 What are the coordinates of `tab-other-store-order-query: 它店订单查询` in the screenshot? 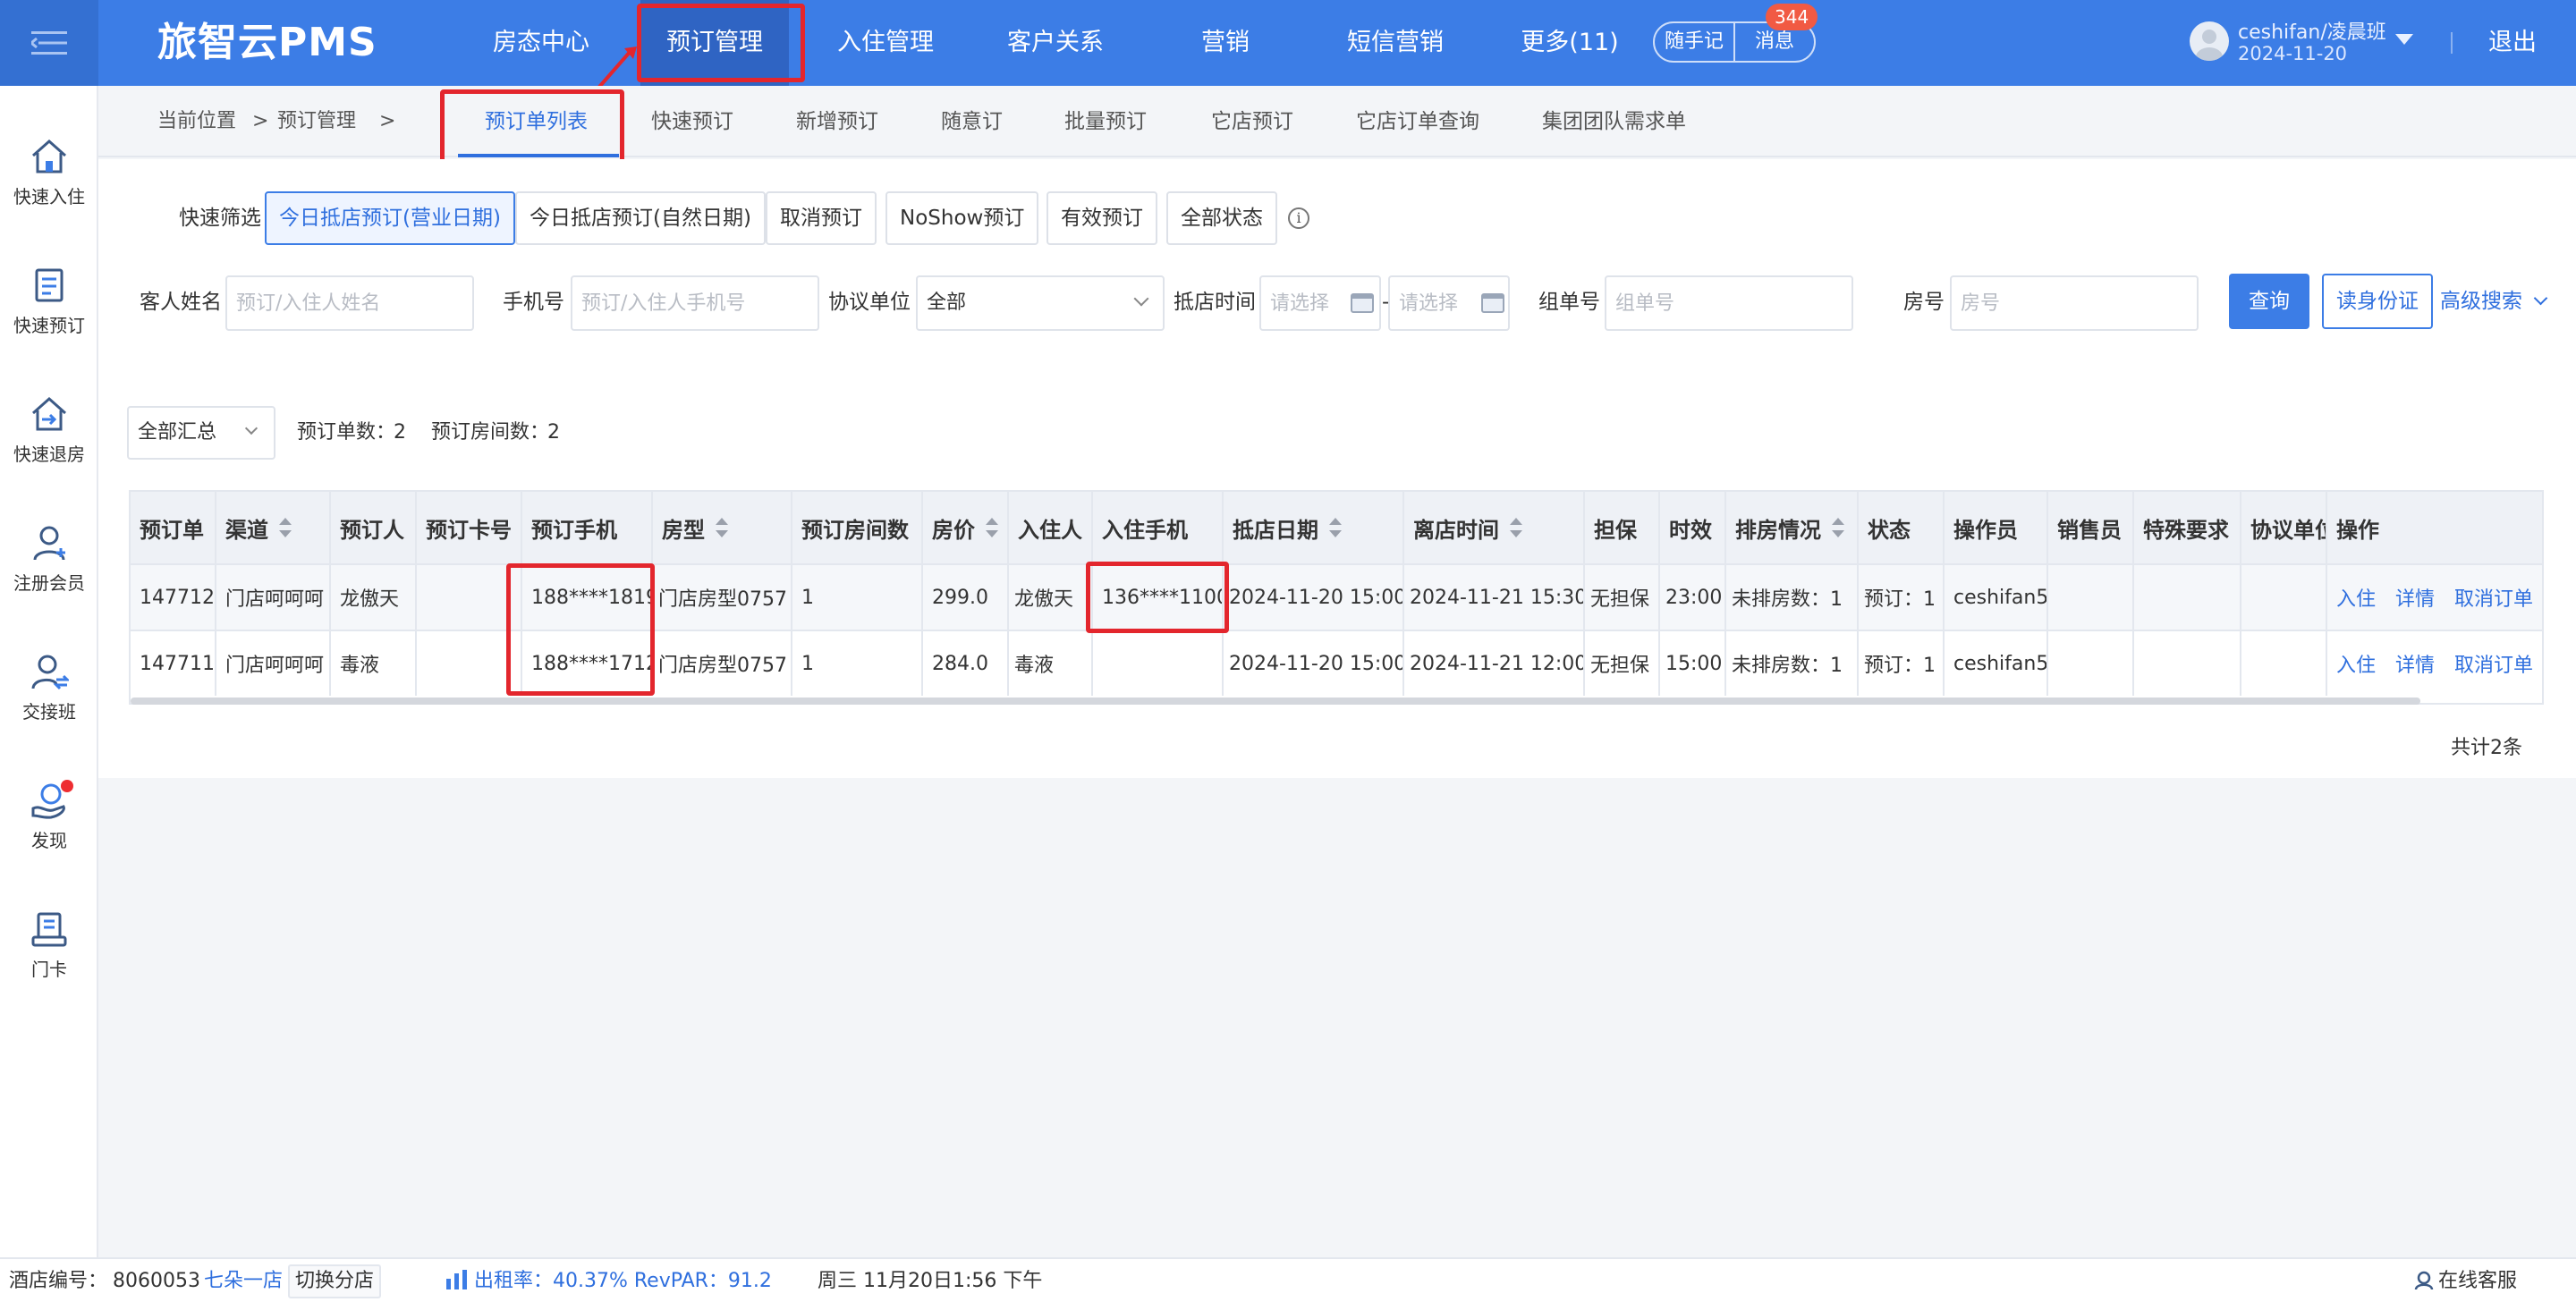 It's located at (1417, 121).